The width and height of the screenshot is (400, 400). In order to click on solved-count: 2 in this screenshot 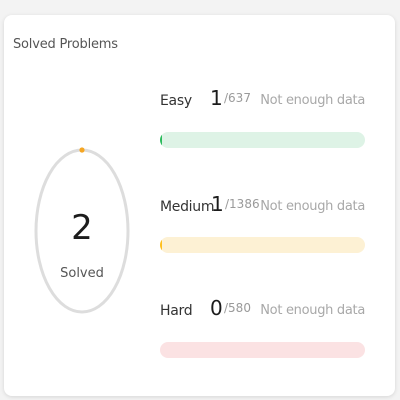, I will do `click(82, 228)`.